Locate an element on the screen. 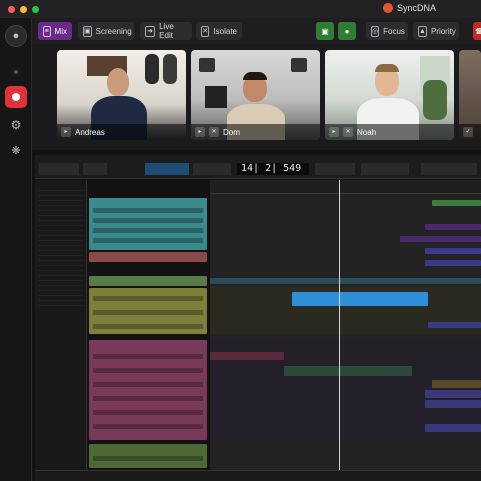  track-group-fx is located at coordinates (148, 456).